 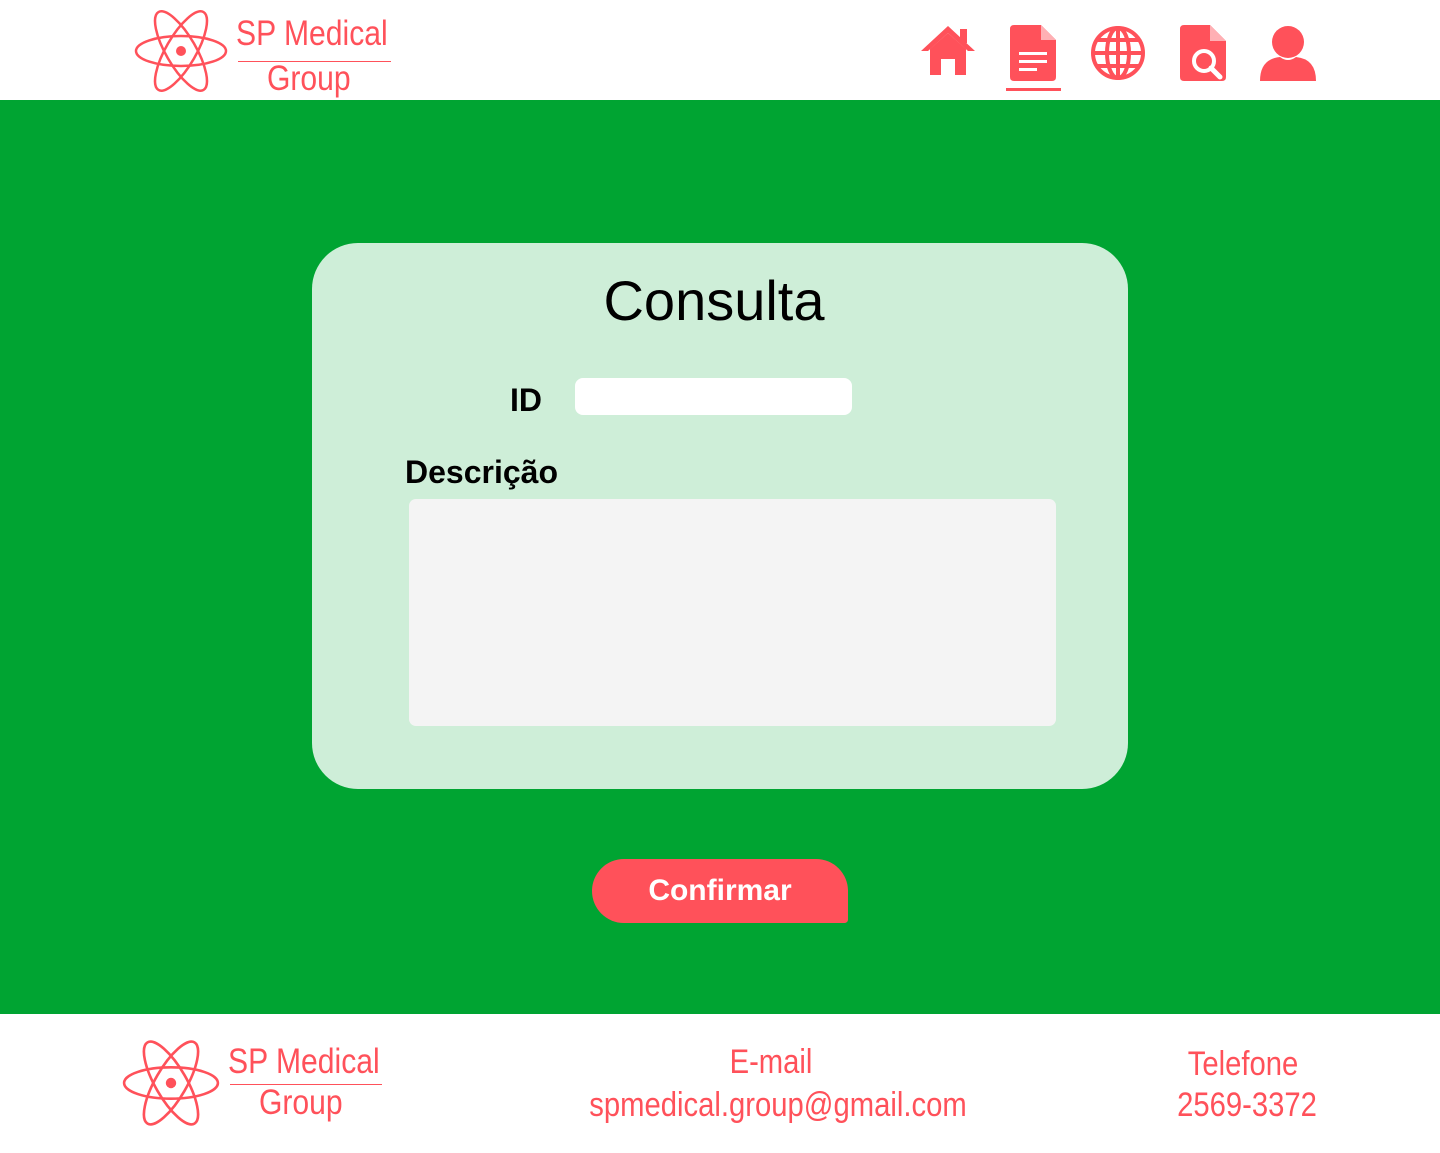 I want to click on active-nav-indicator, so click(x=1033, y=89).